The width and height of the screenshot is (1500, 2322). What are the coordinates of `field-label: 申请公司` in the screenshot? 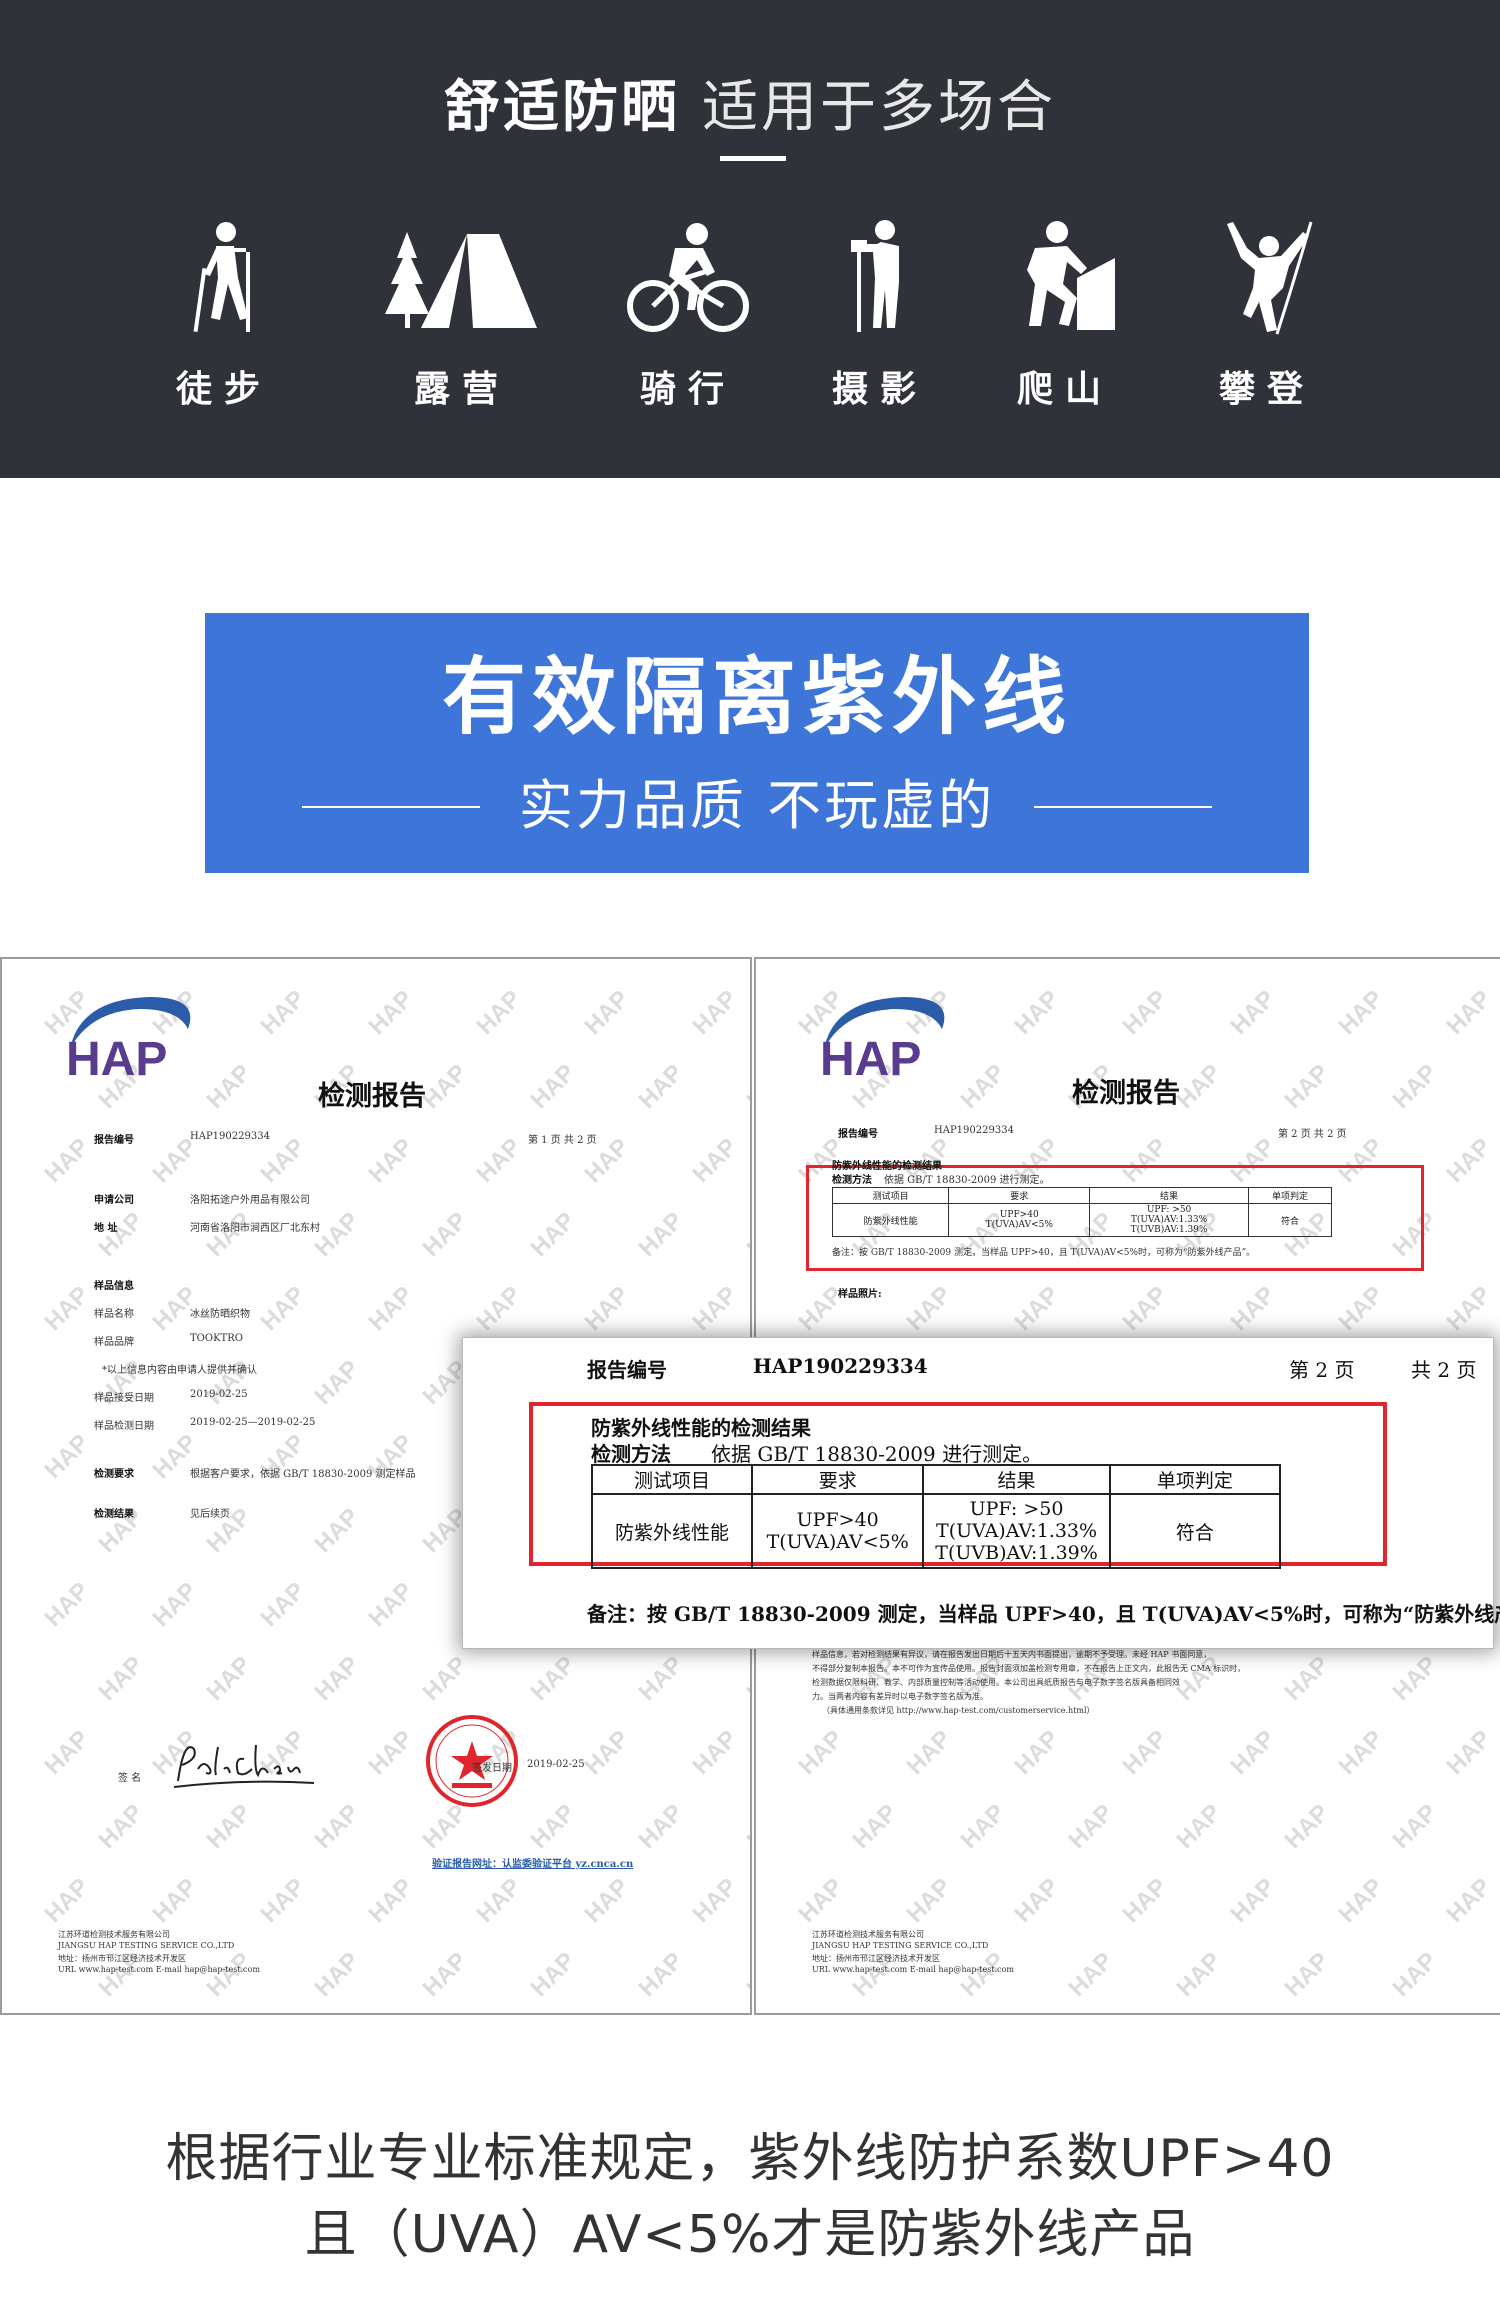 It's located at (114, 1200).